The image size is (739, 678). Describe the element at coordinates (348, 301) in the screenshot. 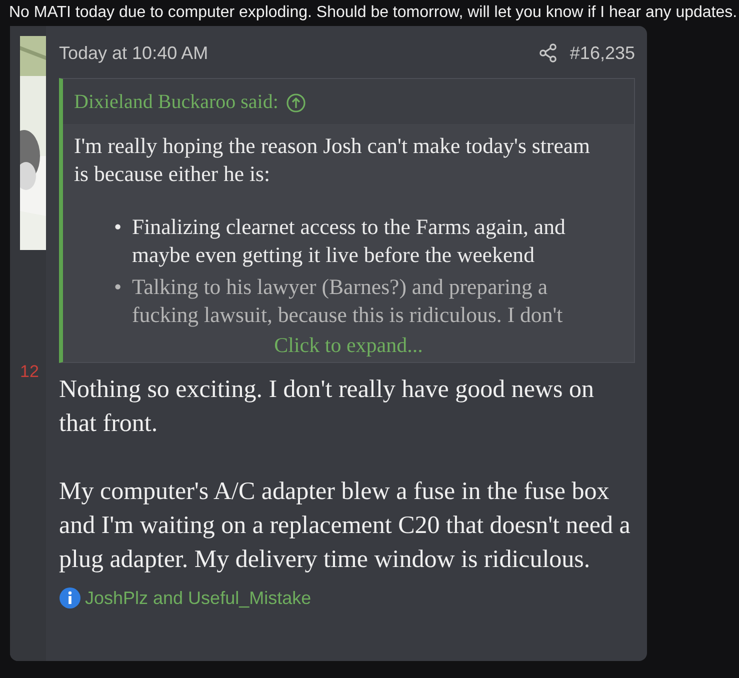

I see `quote-list-item: Talking to his lawyer (Barnes?) and preparing a fucking lawsuit, because this is ridiculous. I don't` at that location.